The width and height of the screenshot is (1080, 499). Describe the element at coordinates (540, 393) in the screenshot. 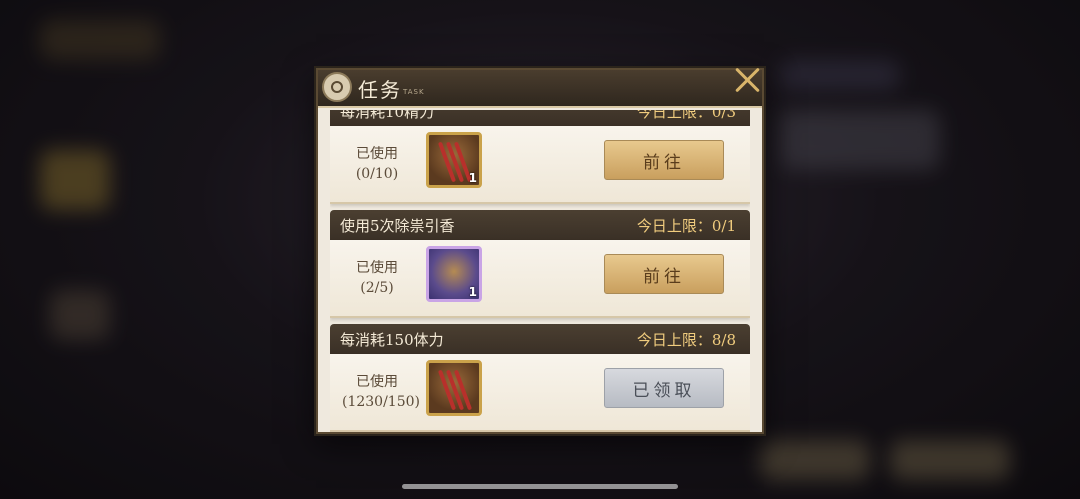

I see `task-body: 已使用 (1230/150) 已领取` at that location.